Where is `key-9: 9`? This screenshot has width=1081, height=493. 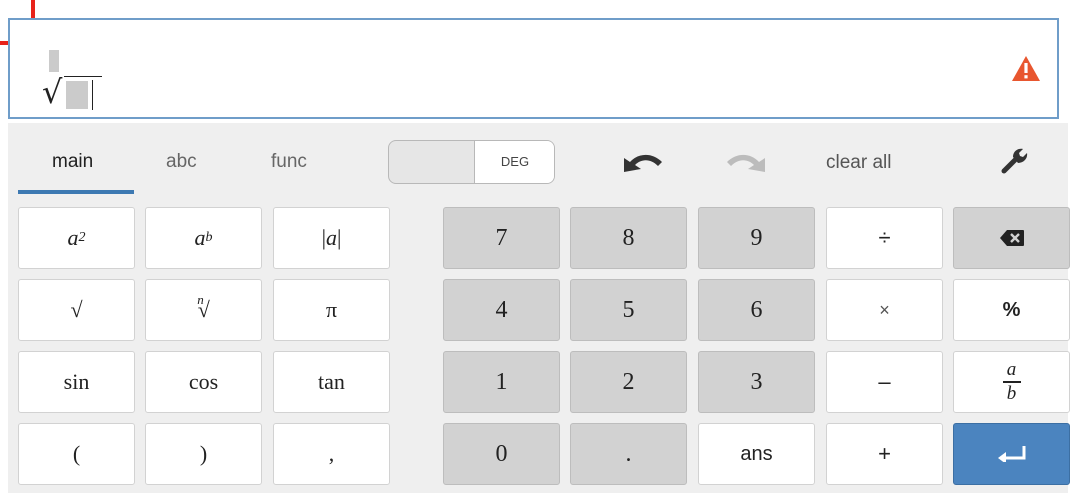 key-9: 9 is located at coordinates (756, 238).